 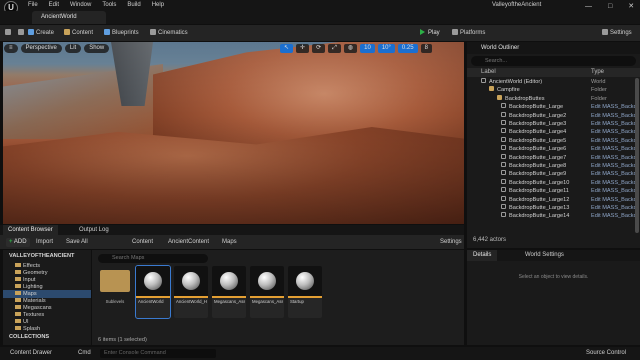 What do you see at coordinates (44, 242) in the screenshot?
I see `import-button: Import` at bounding box center [44, 242].